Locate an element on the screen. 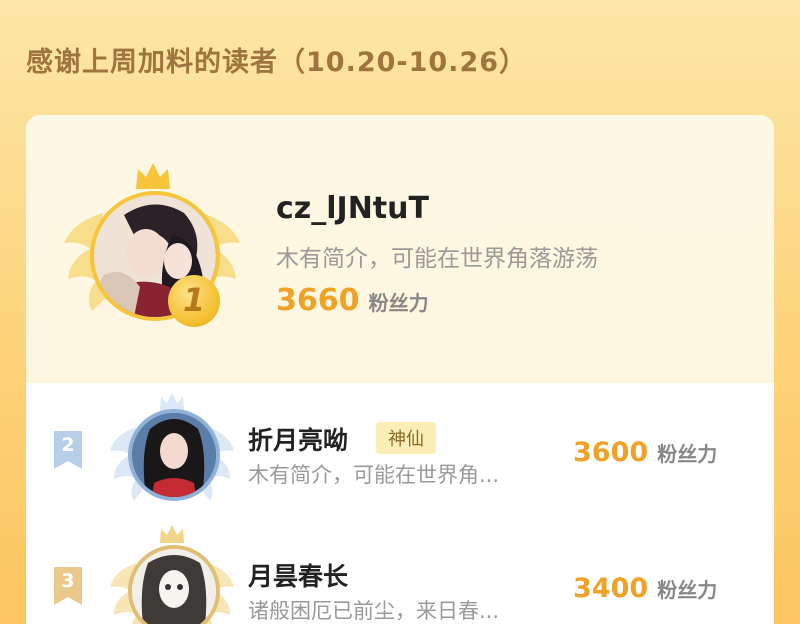 The image size is (800, 624). top-fan-fans-value: 3660 is located at coordinates (318, 300).